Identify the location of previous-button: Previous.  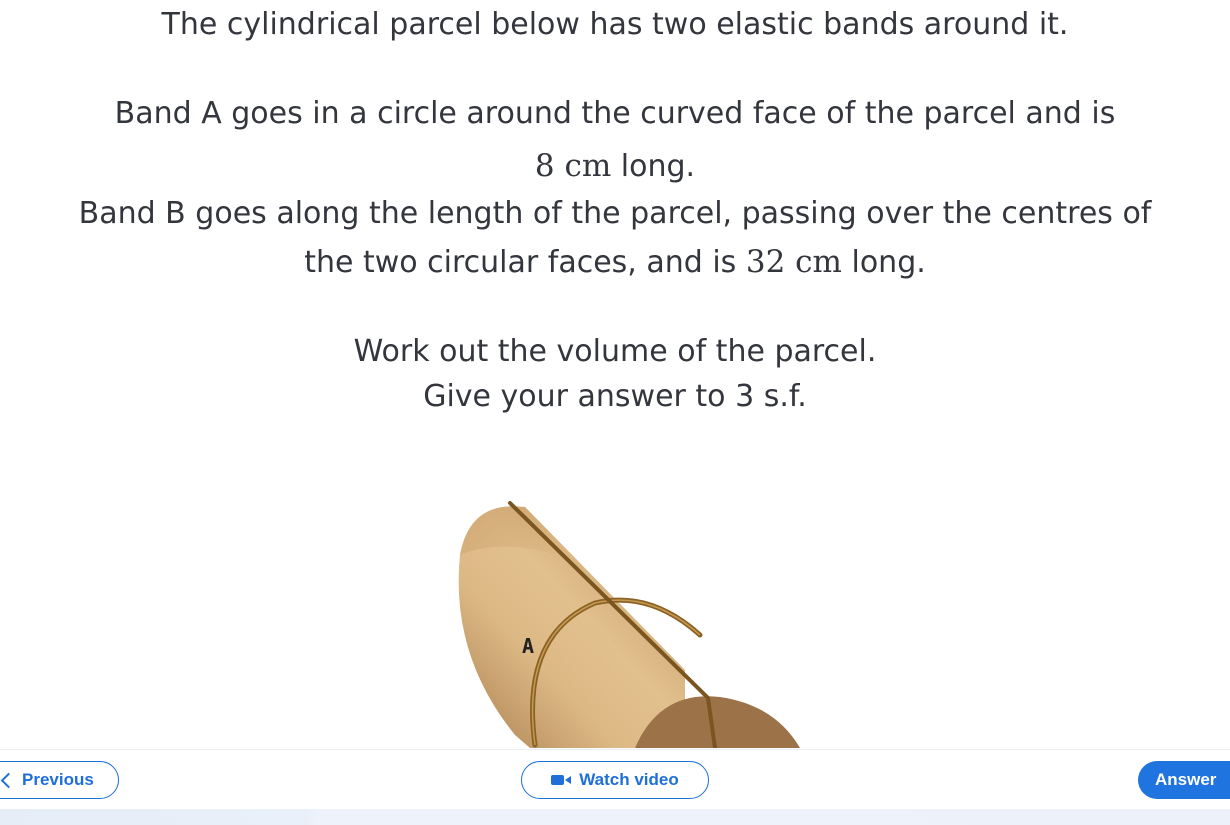
(59, 780).